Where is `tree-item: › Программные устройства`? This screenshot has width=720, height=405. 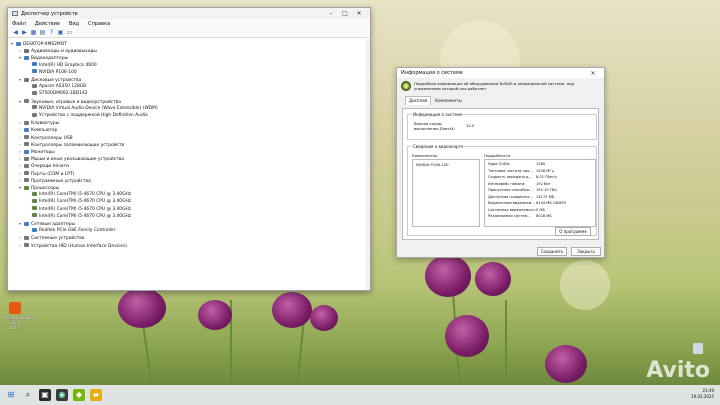 tree-item: › Программные устройства is located at coordinates (55, 180).